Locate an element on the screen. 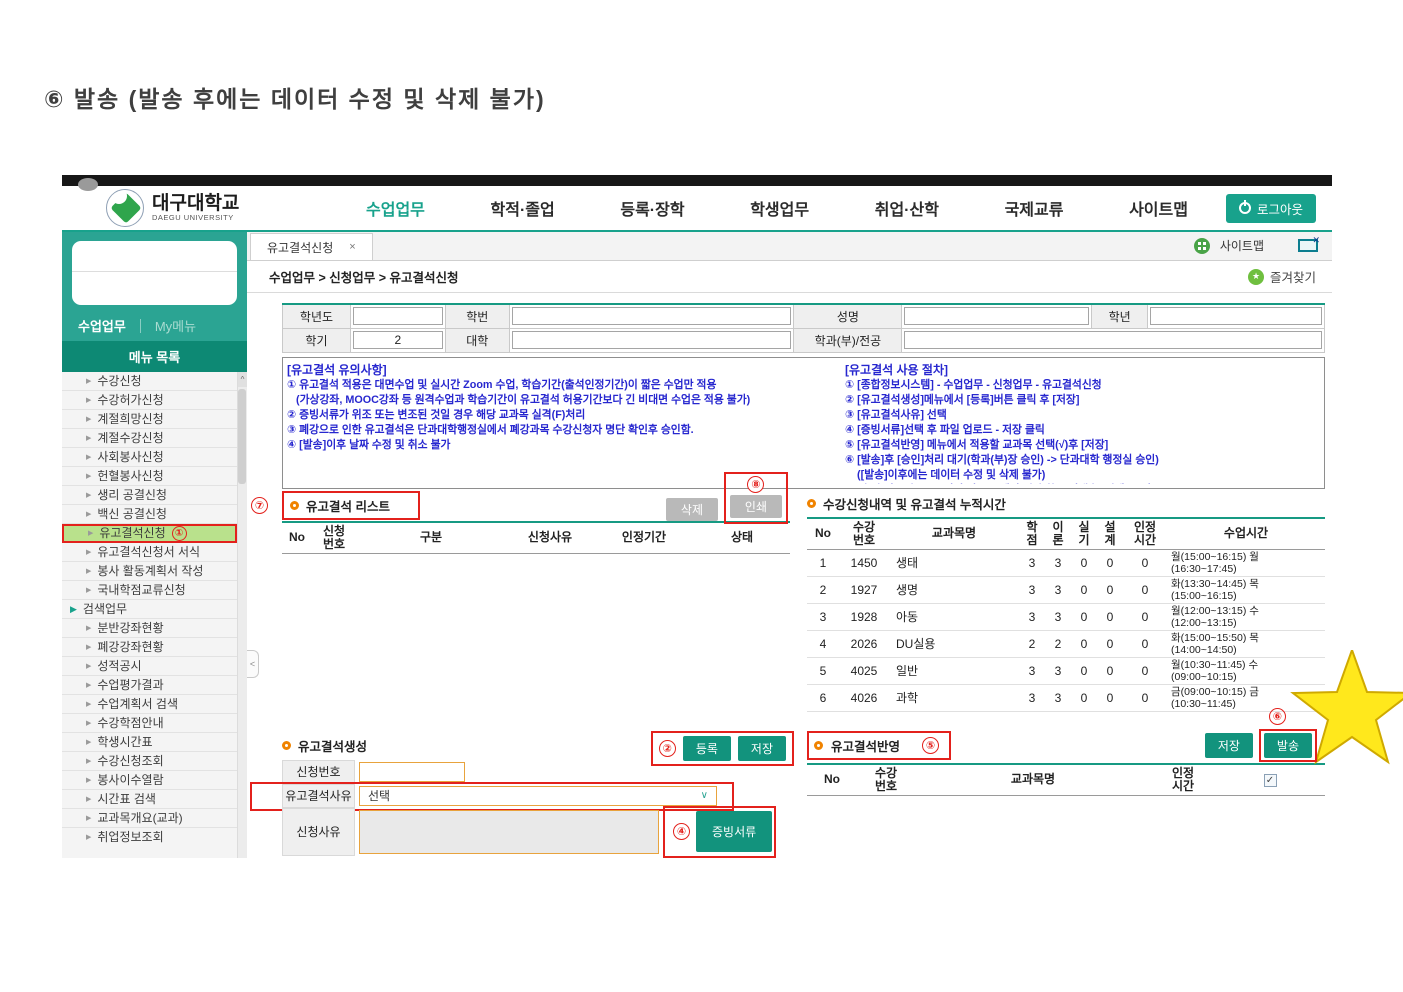 This screenshot has height=992, width=1403. menu-item-label: 학생시간표 is located at coordinates (125, 741).